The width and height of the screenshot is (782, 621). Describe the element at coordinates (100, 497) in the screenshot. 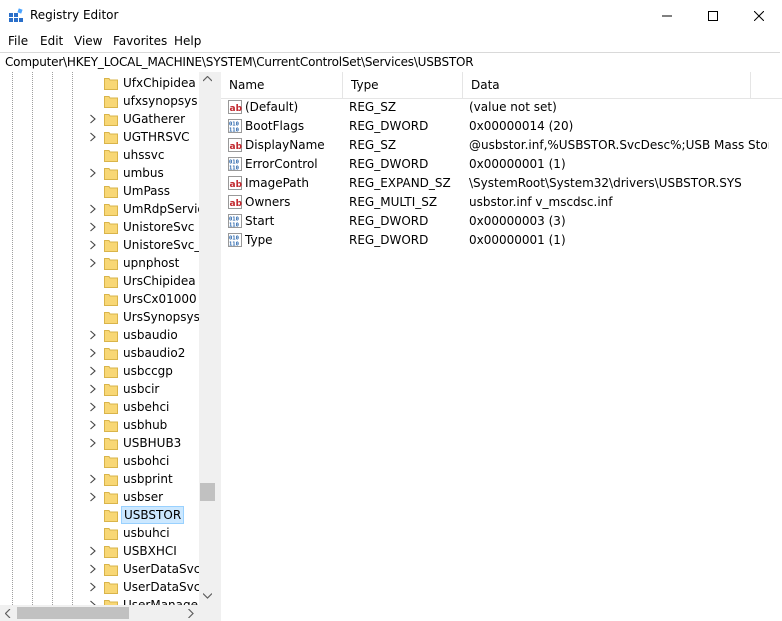

I see `tree-item: usbser` at that location.